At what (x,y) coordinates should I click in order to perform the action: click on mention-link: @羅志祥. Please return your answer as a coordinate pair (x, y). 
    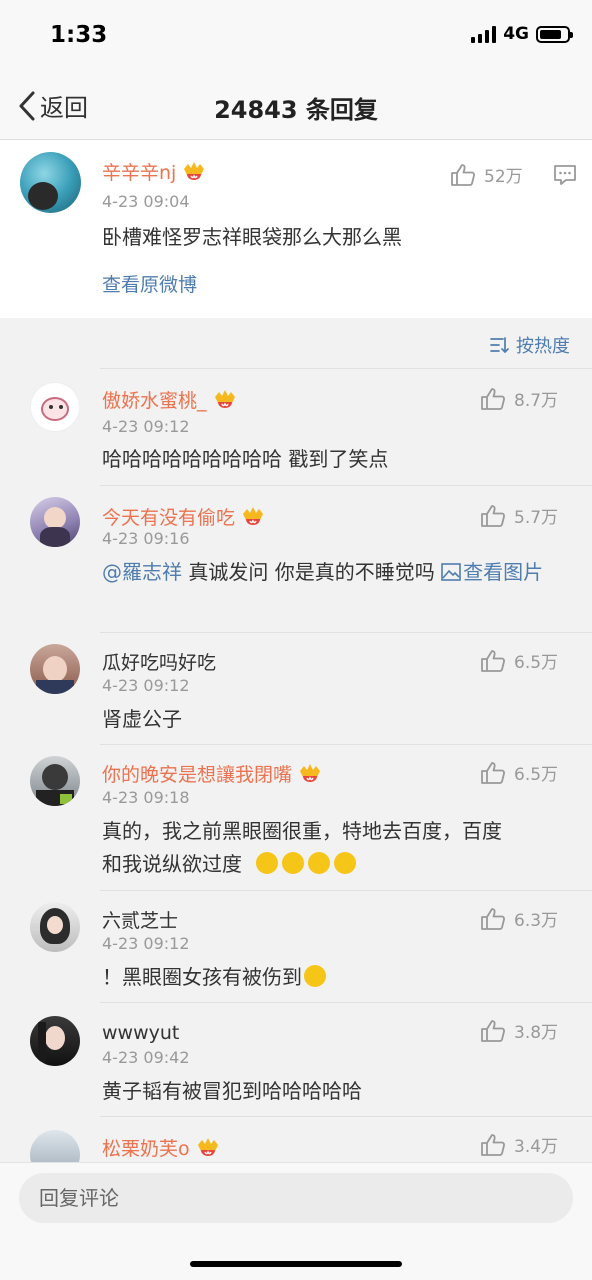
    Looking at the image, I should click on (142, 572).